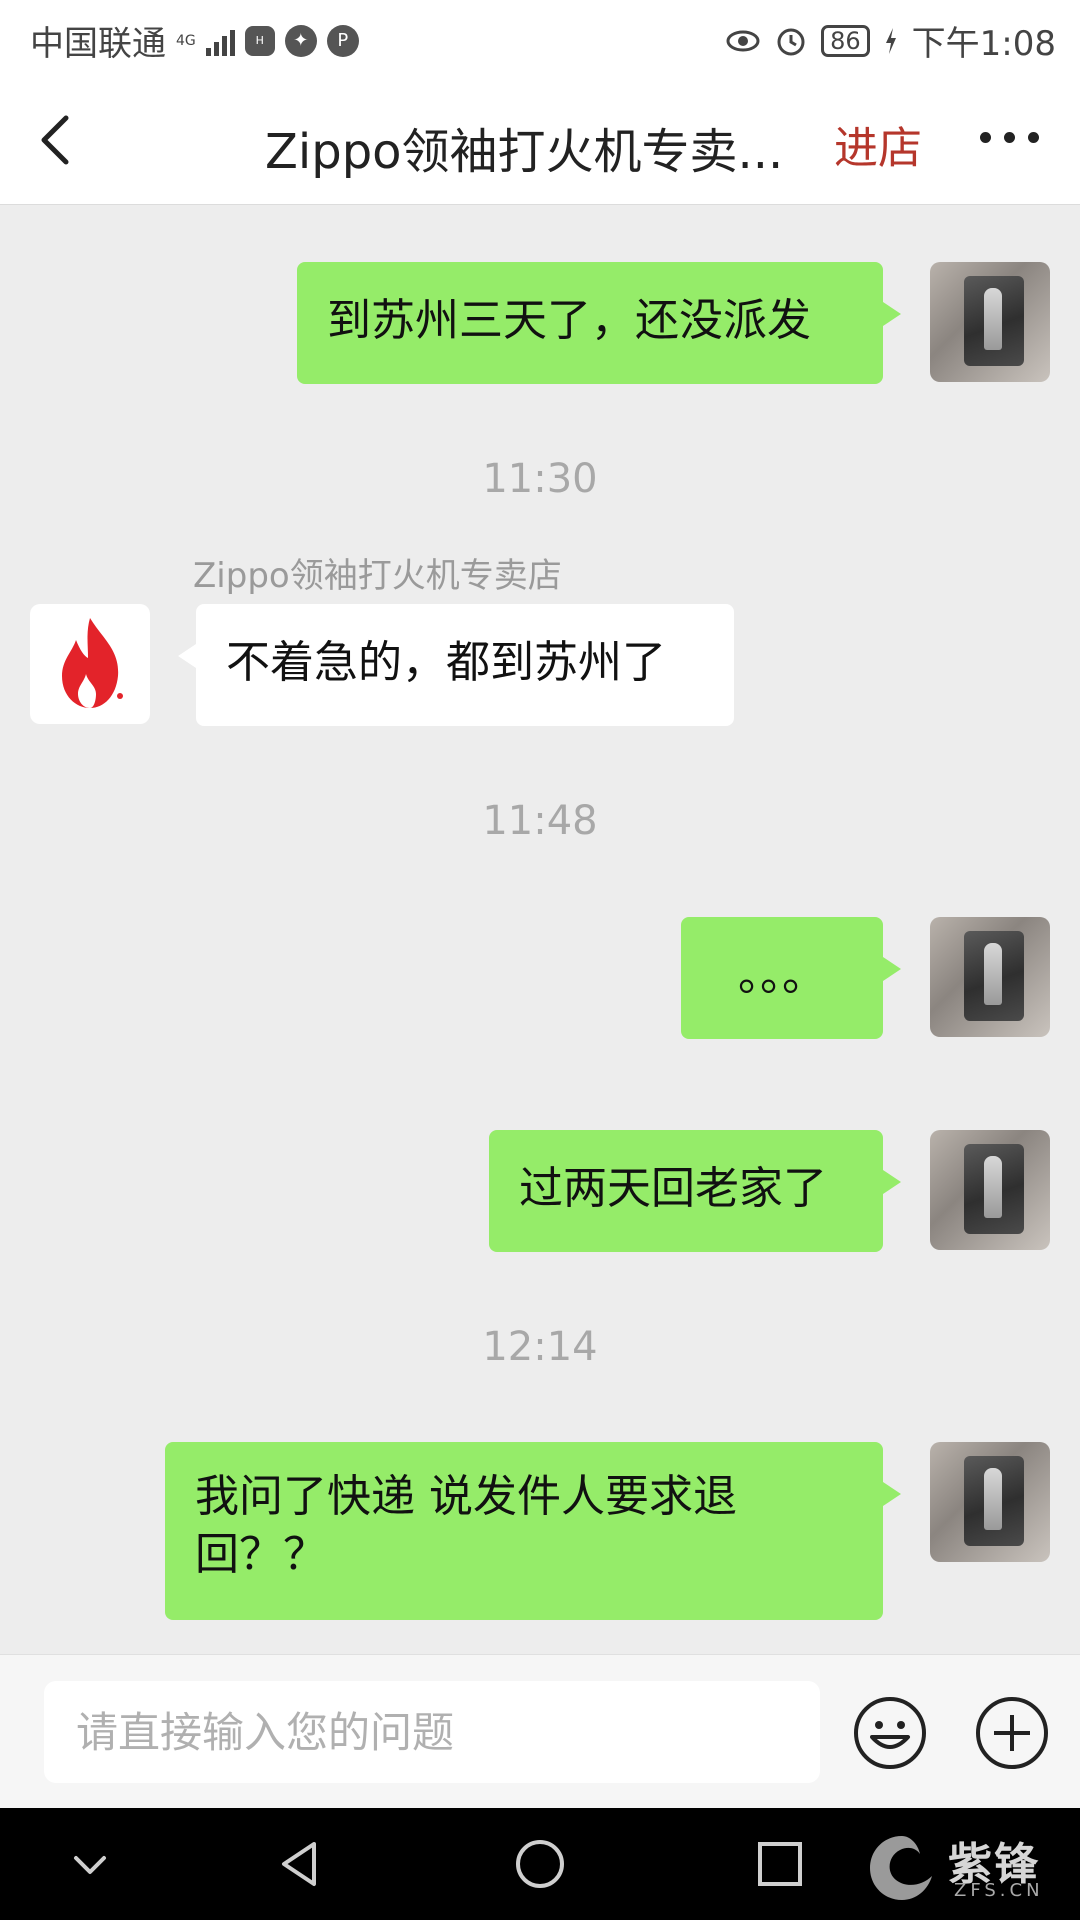  What do you see at coordinates (967, 1868) in the screenshot?
I see `watermark: 紫锋 ZFS.CN` at bounding box center [967, 1868].